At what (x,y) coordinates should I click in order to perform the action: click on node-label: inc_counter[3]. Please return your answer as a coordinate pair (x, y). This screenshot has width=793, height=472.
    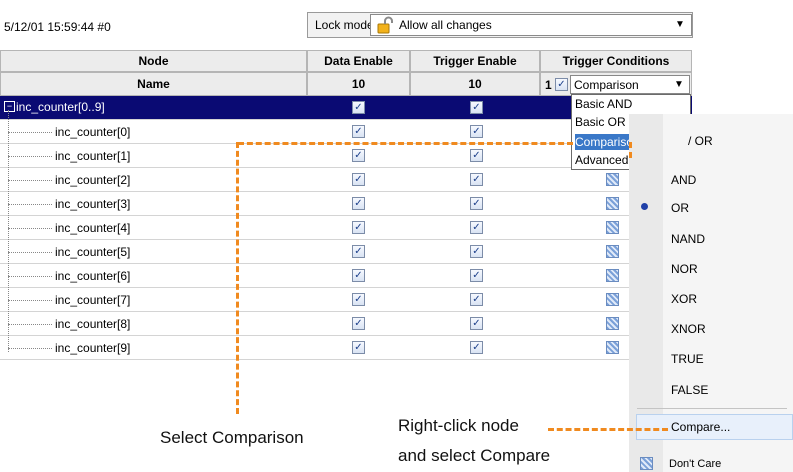
    Looking at the image, I should click on (93, 204).